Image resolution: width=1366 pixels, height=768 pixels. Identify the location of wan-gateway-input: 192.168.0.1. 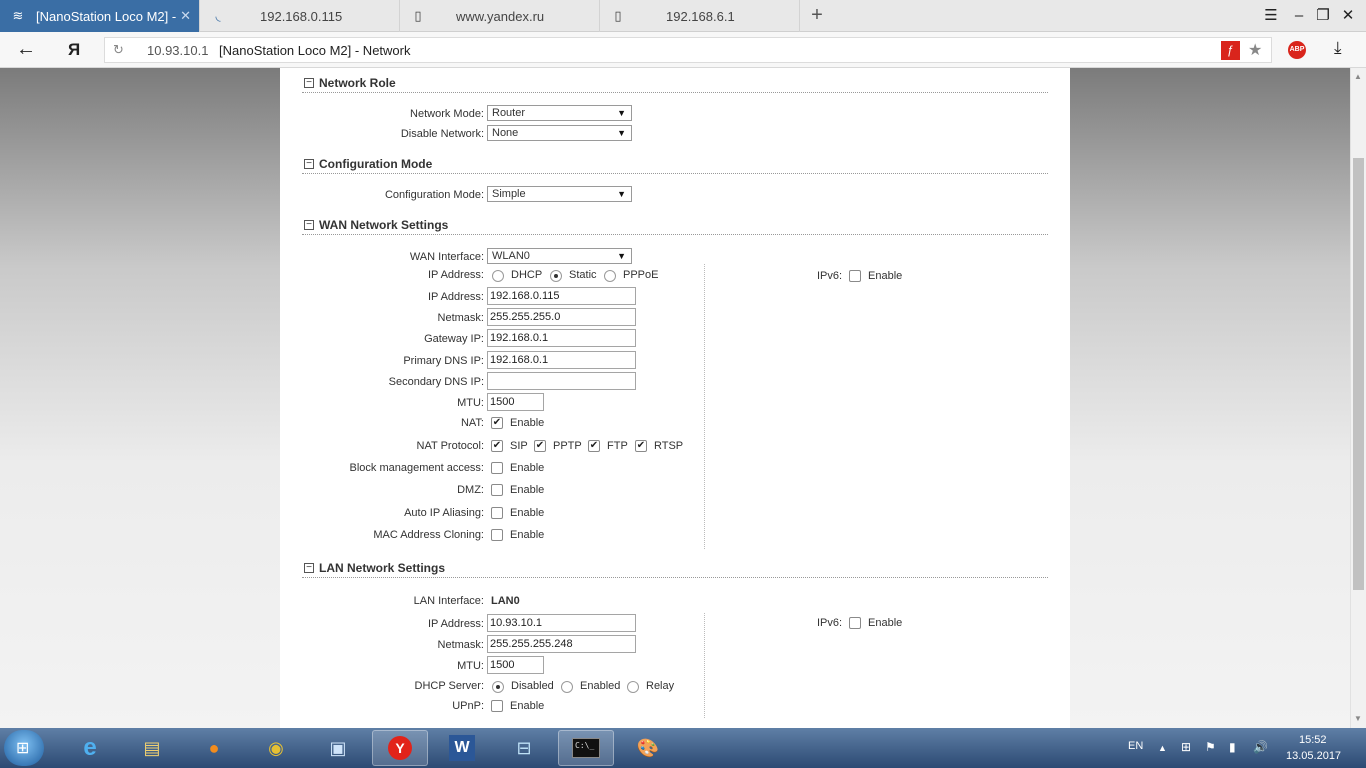
(561, 338).